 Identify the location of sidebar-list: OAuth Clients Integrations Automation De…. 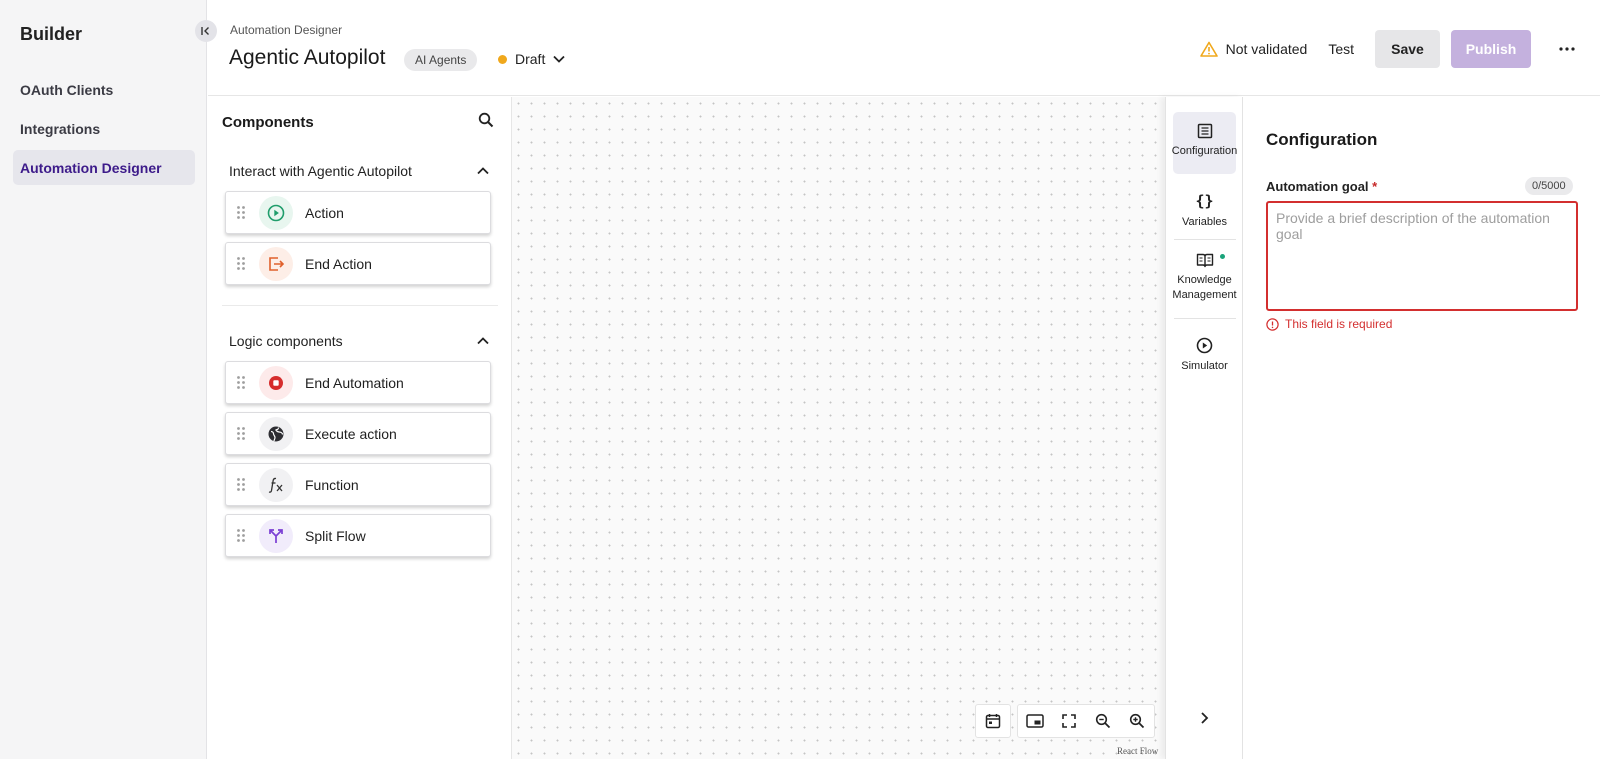
(104, 130).